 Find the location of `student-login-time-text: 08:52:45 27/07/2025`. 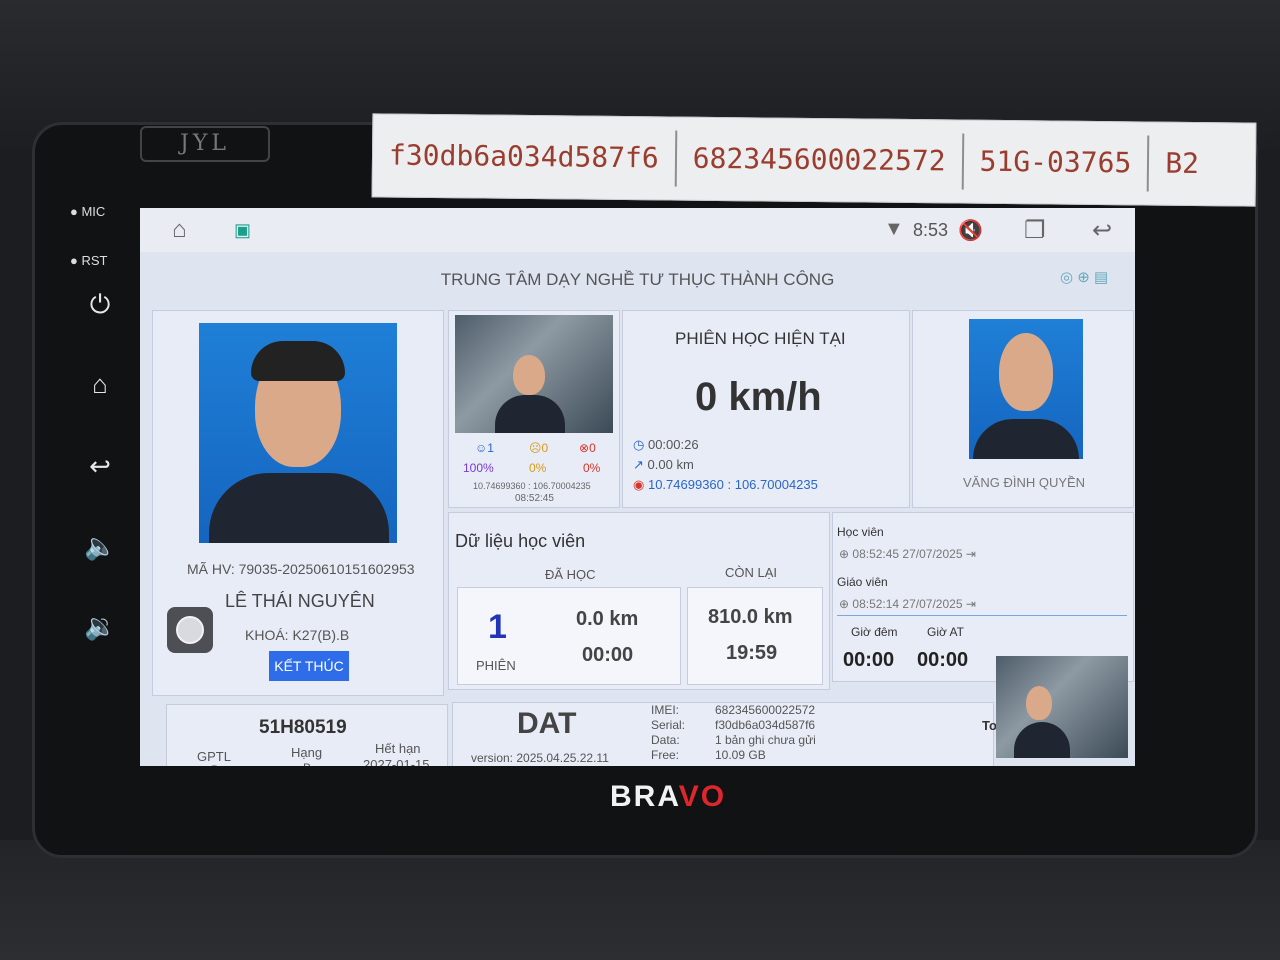

student-login-time-text: 08:52:45 27/07/2025 is located at coordinates (907, 554).